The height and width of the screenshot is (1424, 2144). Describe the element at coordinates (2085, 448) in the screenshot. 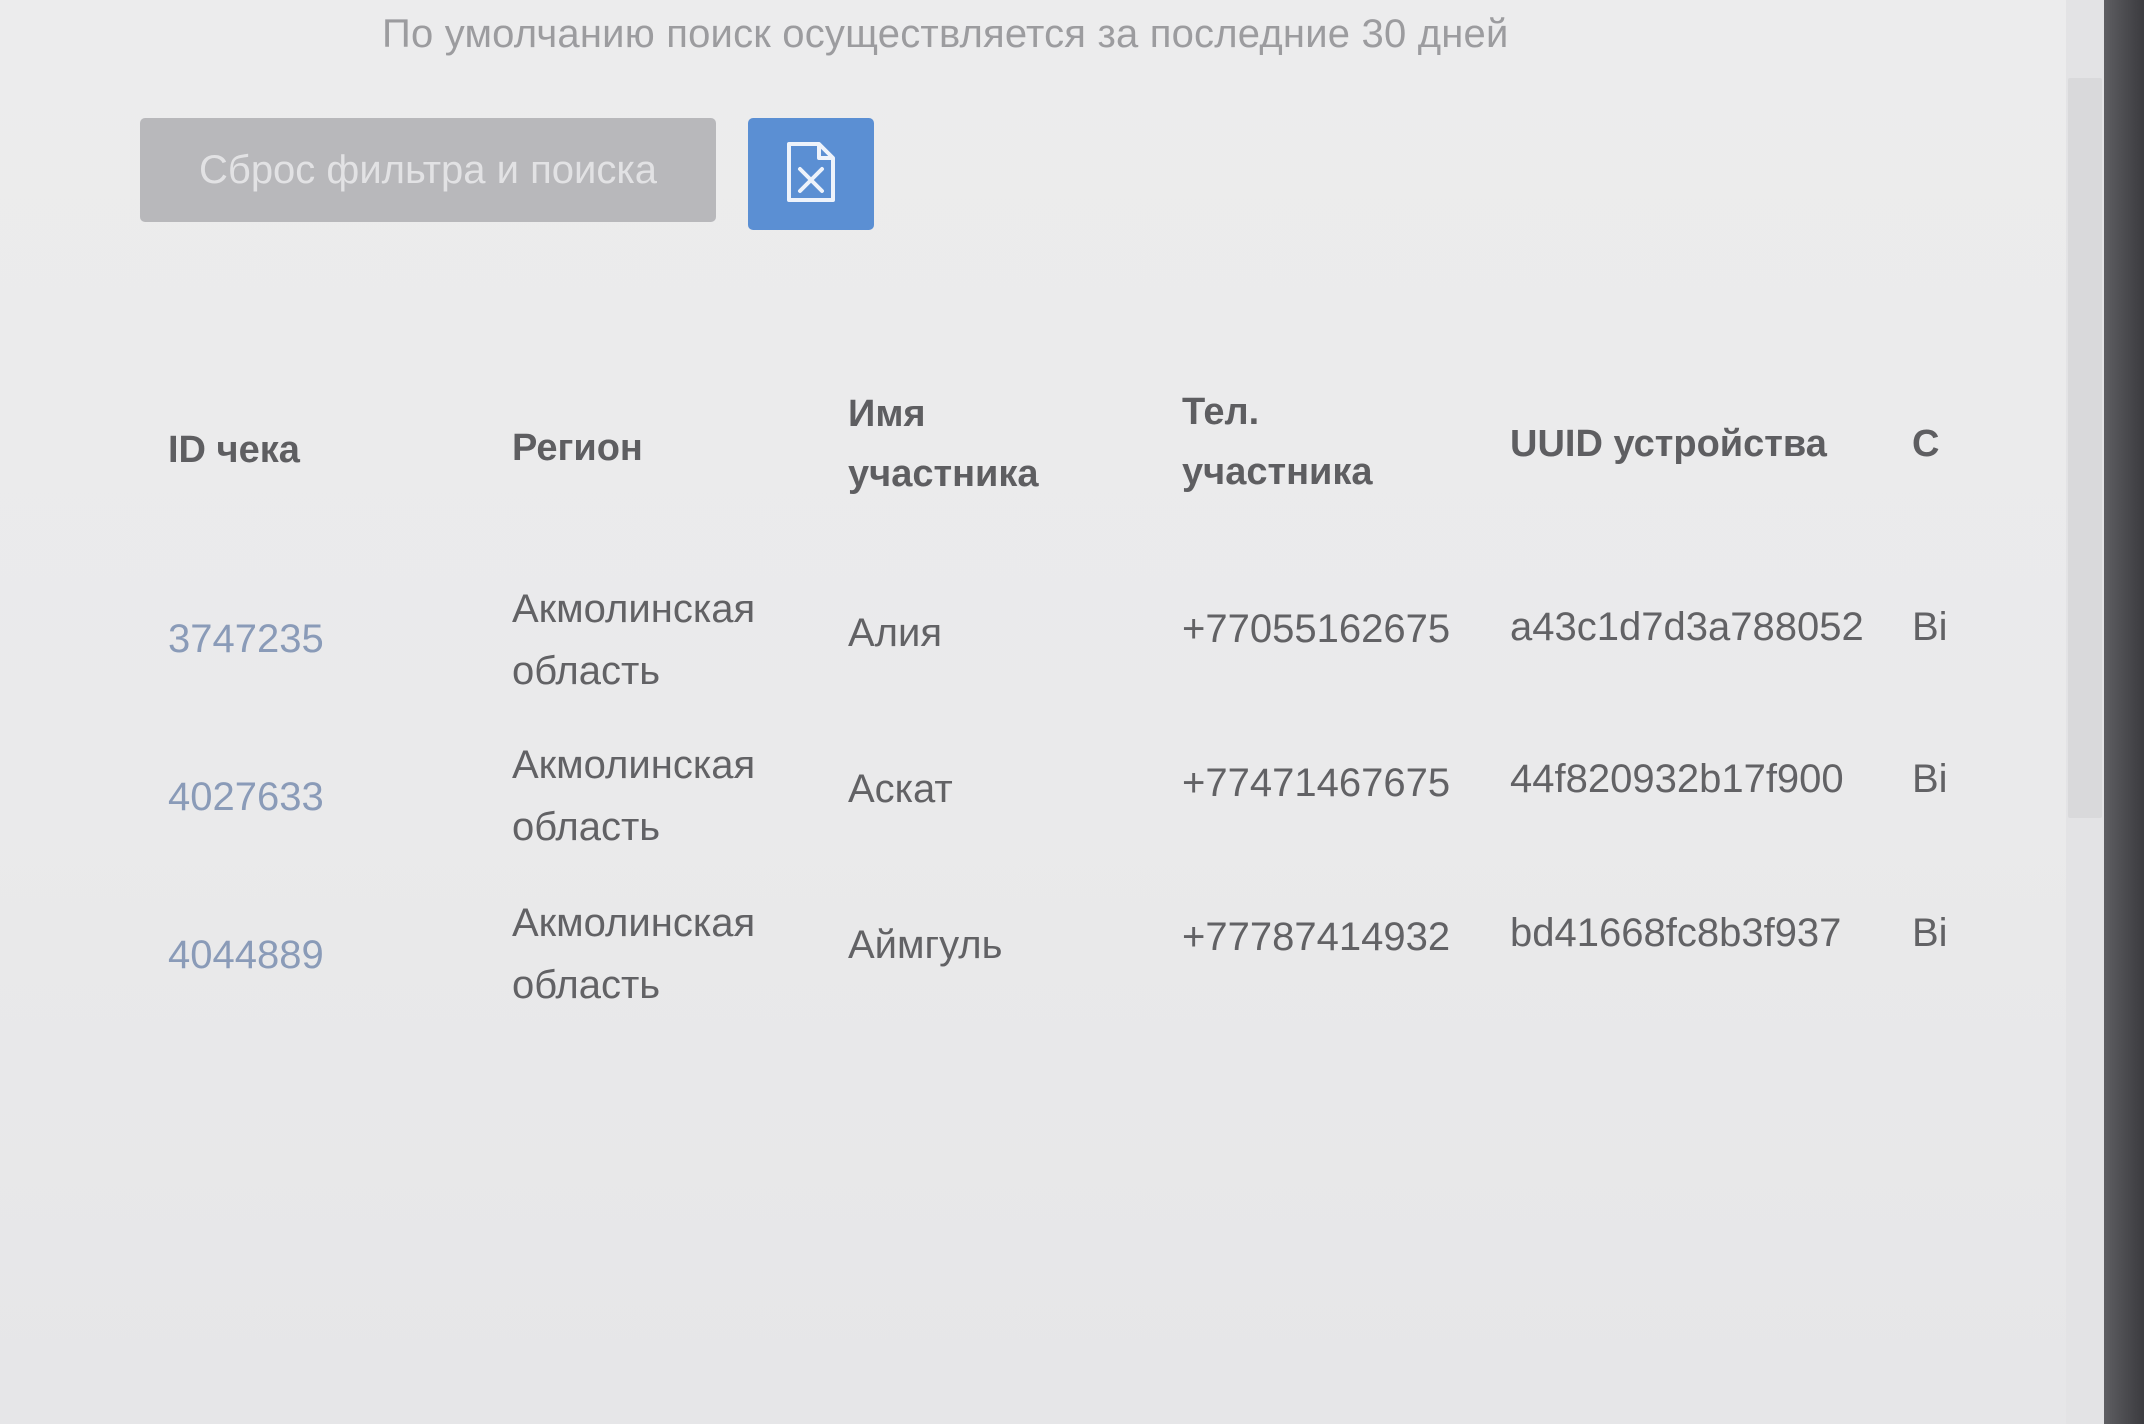

I see `scrollbar-thumb` at that location.